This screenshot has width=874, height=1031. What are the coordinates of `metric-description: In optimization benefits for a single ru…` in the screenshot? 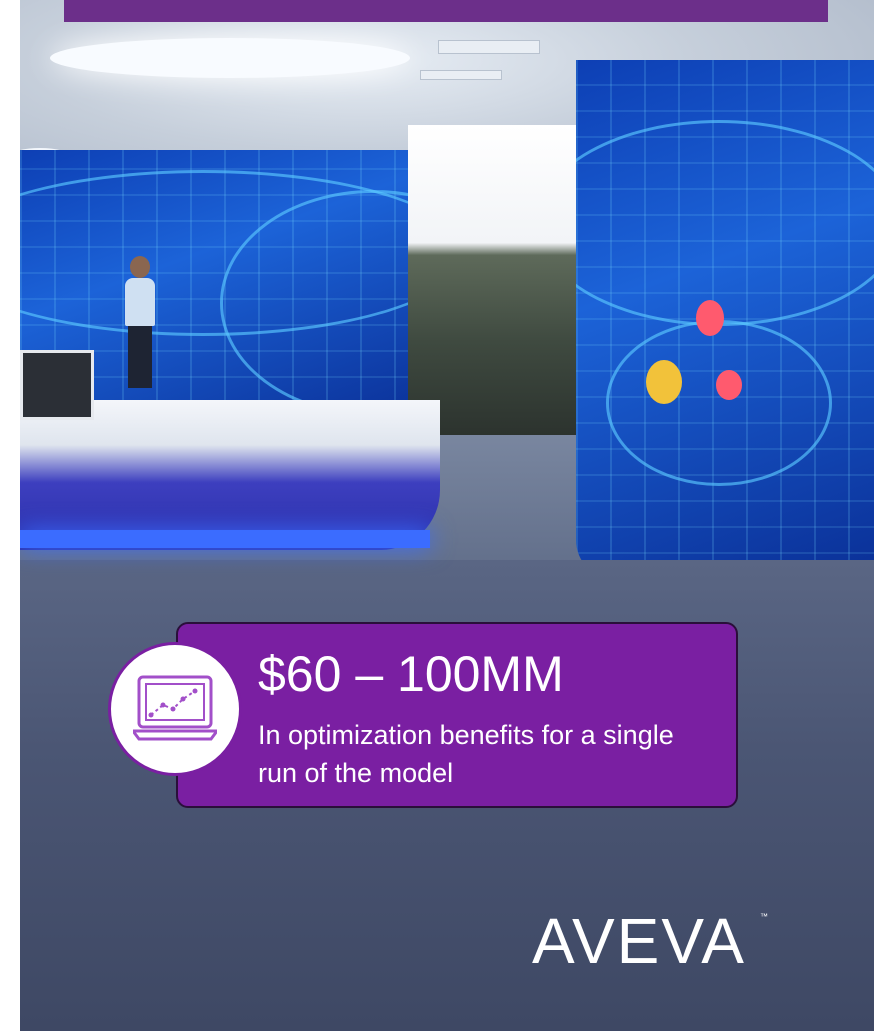 It's located at (466, 754).